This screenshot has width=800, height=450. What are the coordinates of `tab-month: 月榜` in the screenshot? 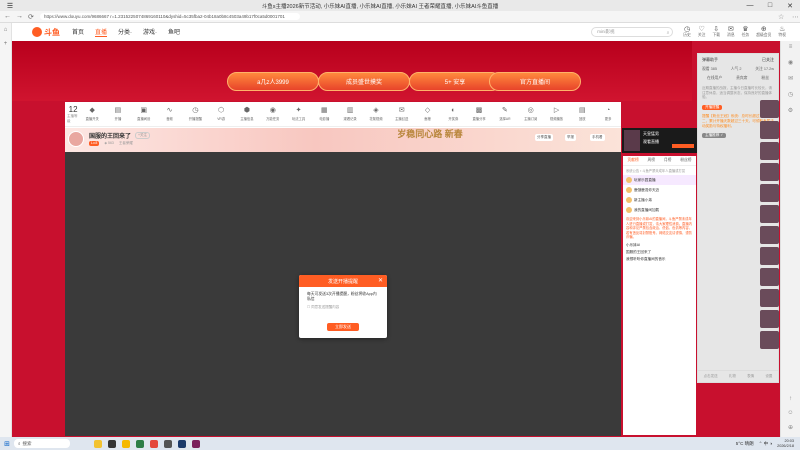 It's located at (668, 160).